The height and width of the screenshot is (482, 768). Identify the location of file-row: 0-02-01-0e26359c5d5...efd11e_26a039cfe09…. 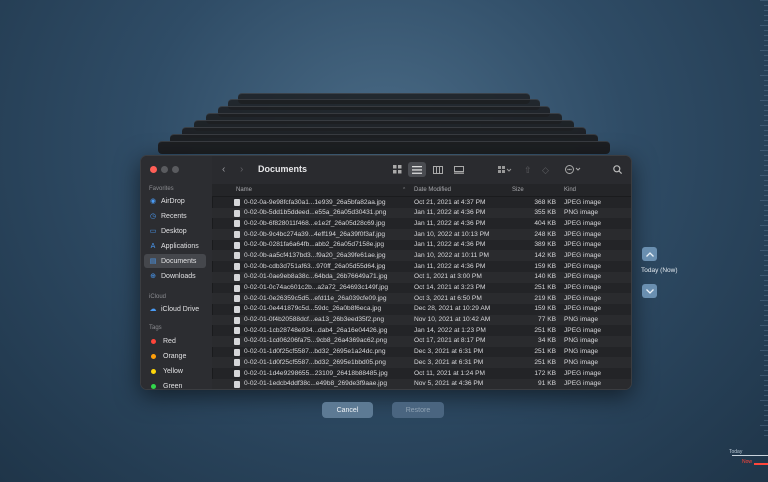
(421, 298).